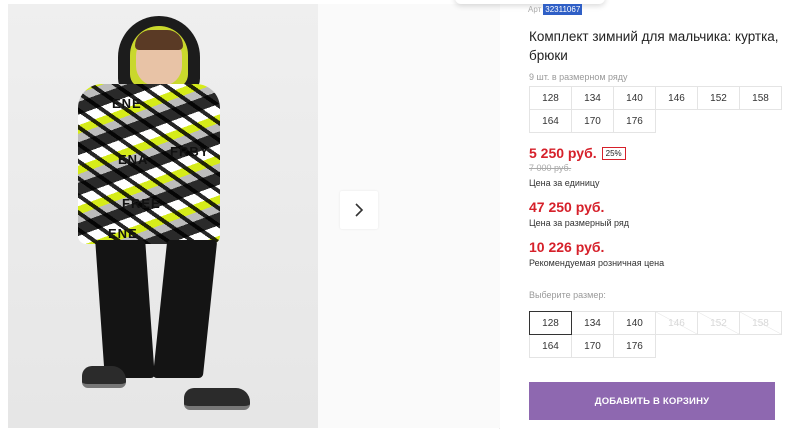 Image resolution: width=800 pixels, height=429 pixels. Describe the element at coordinates (550, 323) in the screenshot. I see `size-option: 128` at that location.